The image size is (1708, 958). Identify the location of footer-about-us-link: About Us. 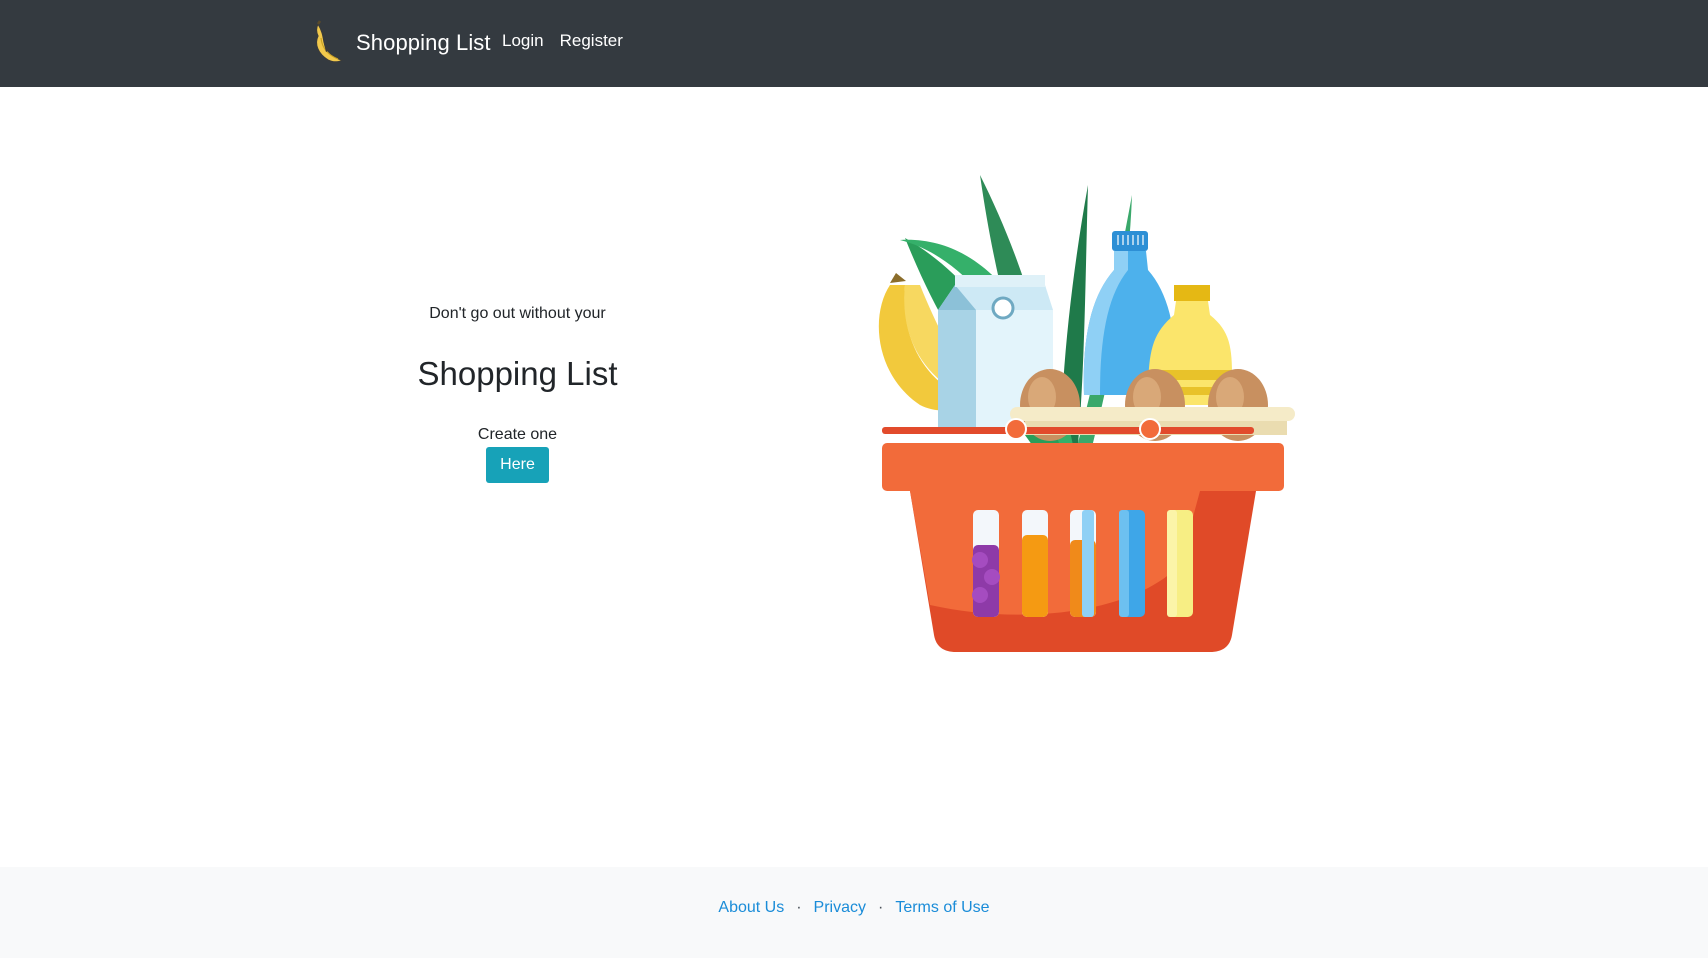
(751, 907).